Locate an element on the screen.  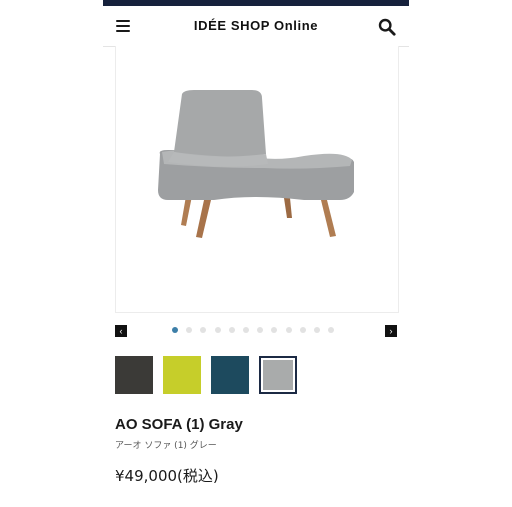
product-subtitle-ja: アーオ ソファ (1) グレー is located at coordinates (166, 446).